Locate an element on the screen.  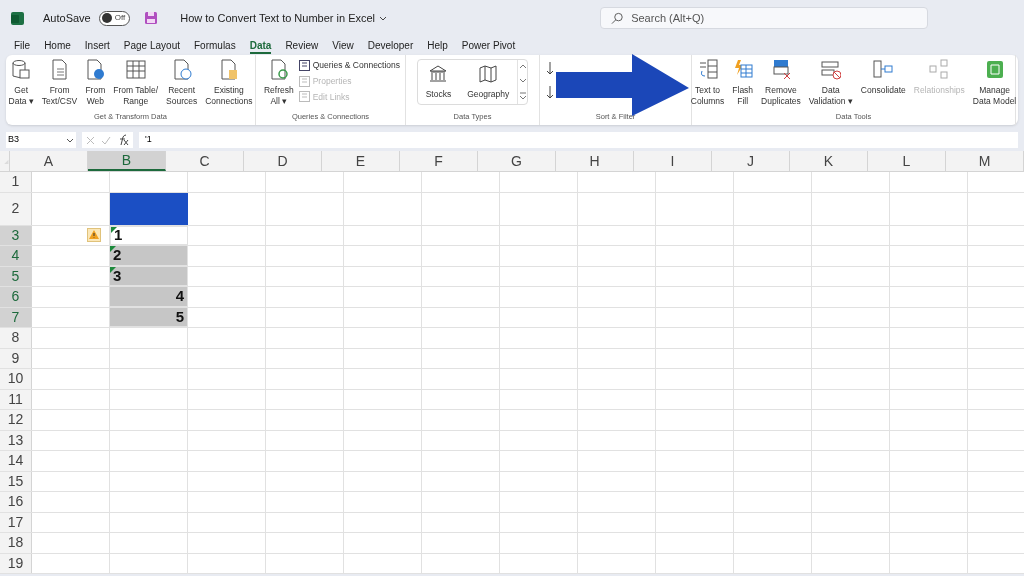
ribbon-button: Recent Sources is located at coordinates (182, 81).